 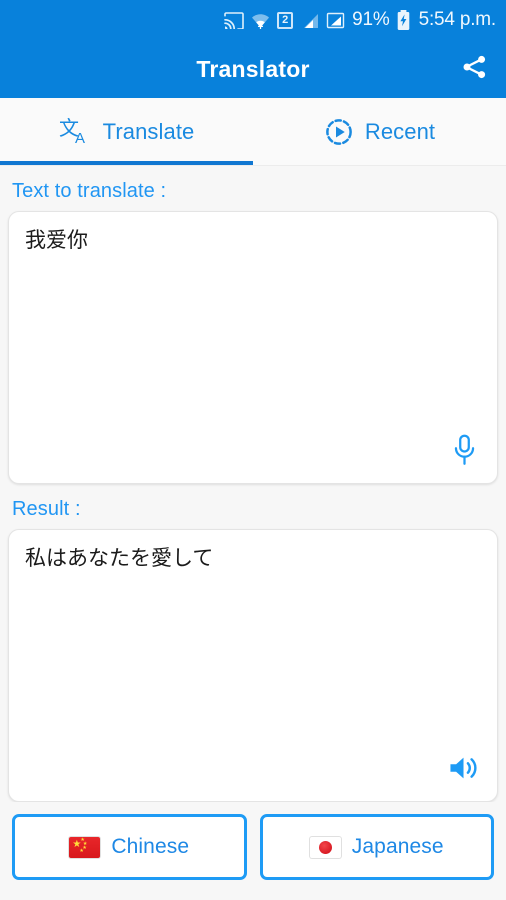 What do you see at coordinates (260, 20) in the screenshot?
I see `wifi-icon` at bounding box center [260, 20].